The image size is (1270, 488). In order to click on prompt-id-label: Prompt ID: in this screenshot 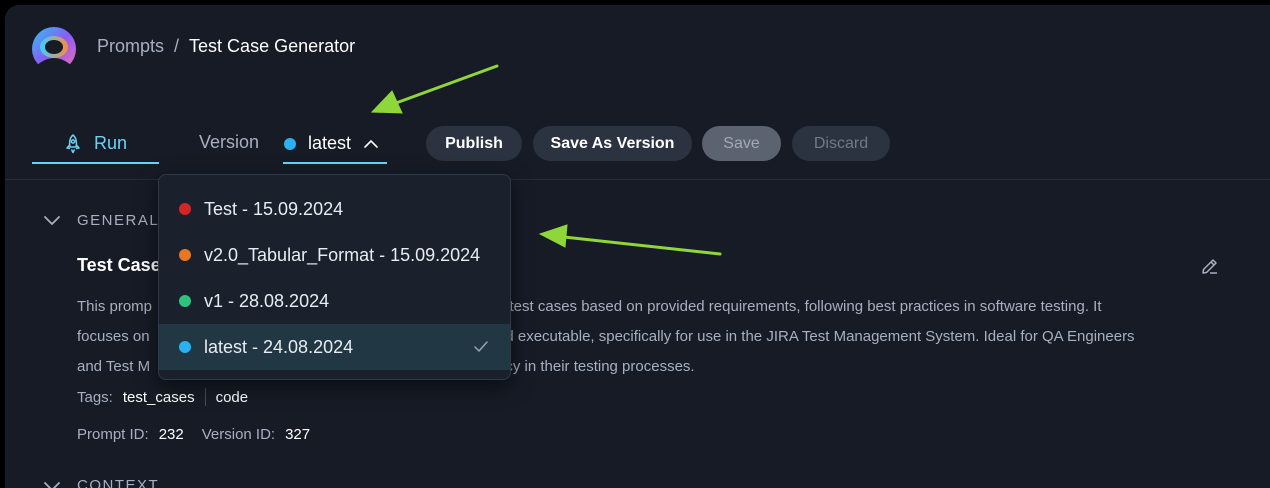, I will do `click(113, 434)`.